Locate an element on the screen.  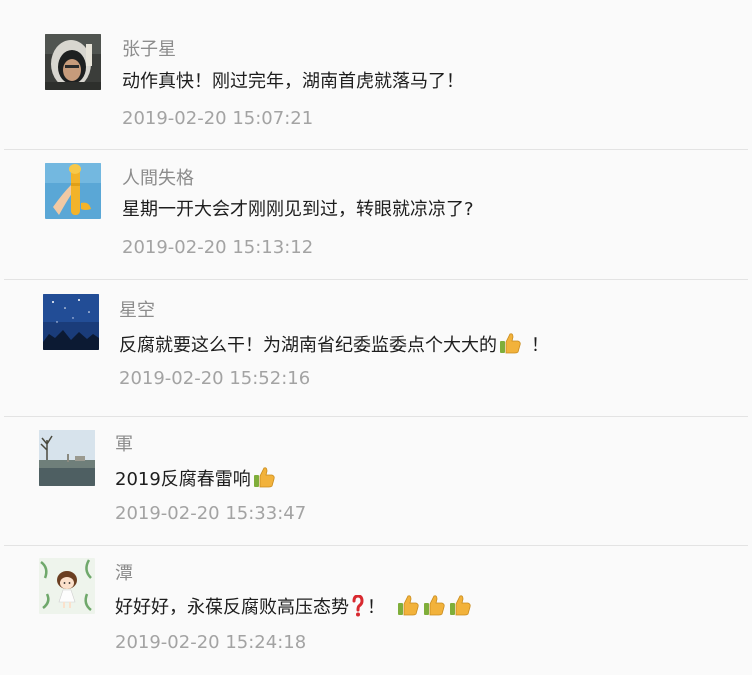
comment-text: 星期一开大会才刚刚见到过，转眼就凉凉了? is located at coordinates (298, 209).